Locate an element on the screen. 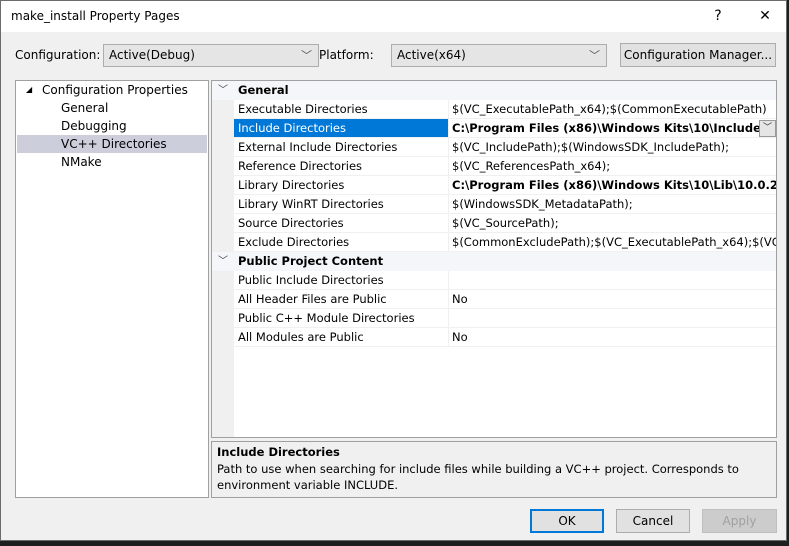 This screenshot has width=789, height=546. description-title: Include Directories is located at coordinates (278, 452).